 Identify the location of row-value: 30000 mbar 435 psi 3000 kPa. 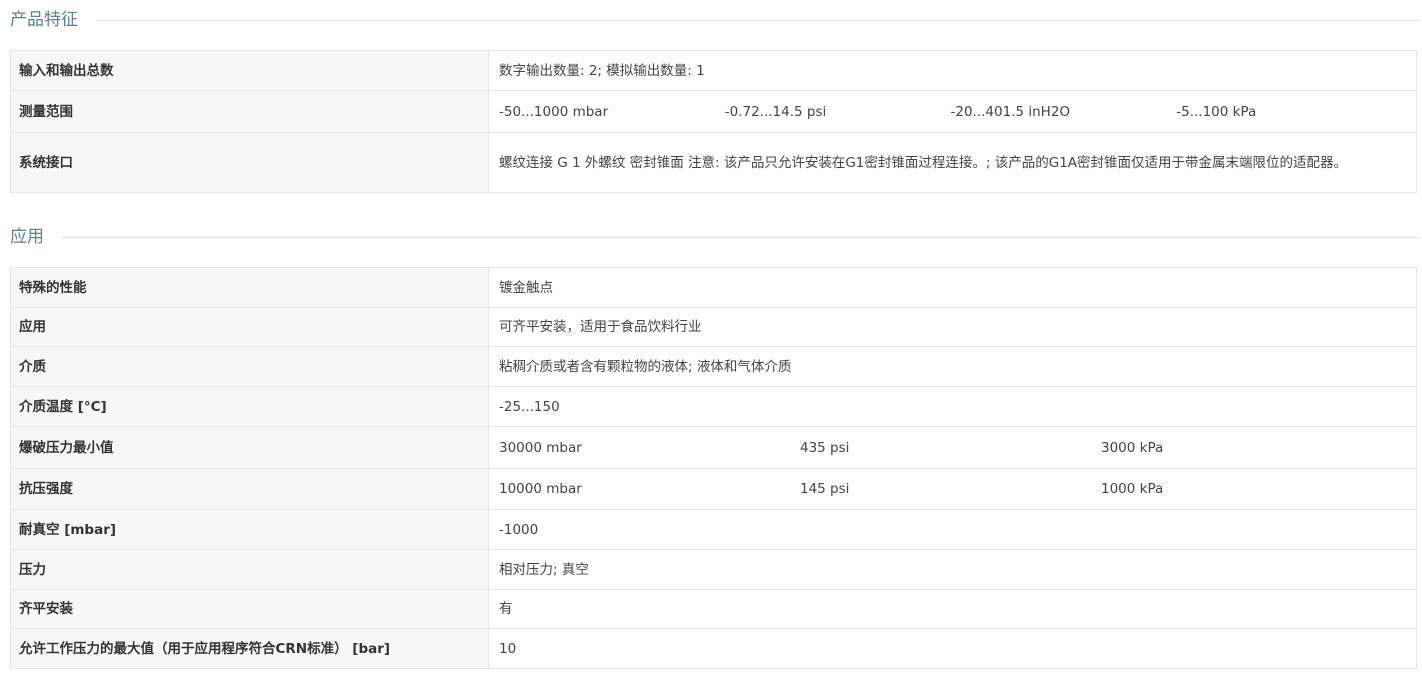
(952, 447).